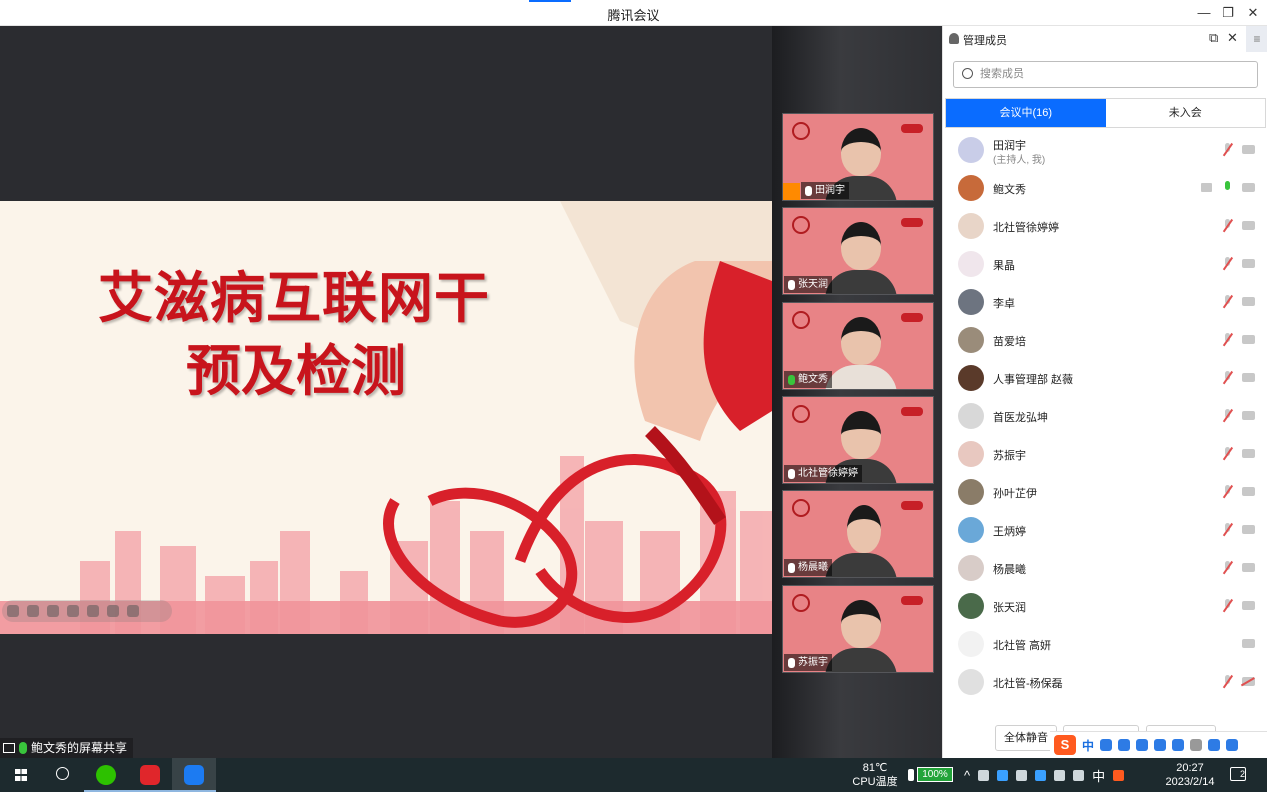 The image size is (1267, 792). What do you see at coordinates (33, 611) in the screenshot?
I see `redo-icon` at bounding box center [33, 611].